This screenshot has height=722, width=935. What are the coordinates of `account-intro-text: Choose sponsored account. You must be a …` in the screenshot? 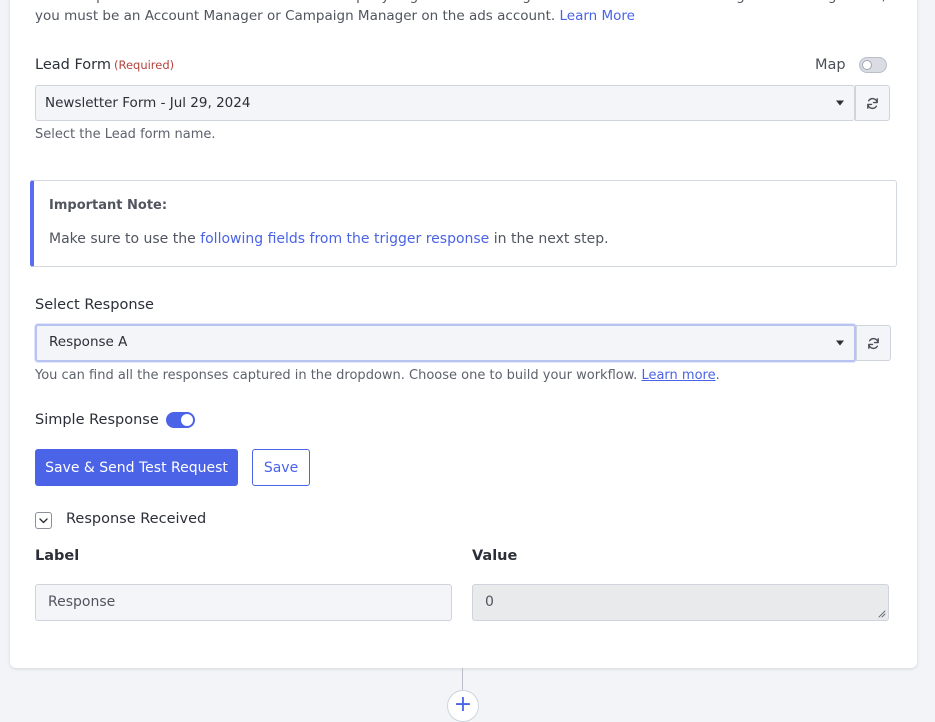 It's located at (460, 12).